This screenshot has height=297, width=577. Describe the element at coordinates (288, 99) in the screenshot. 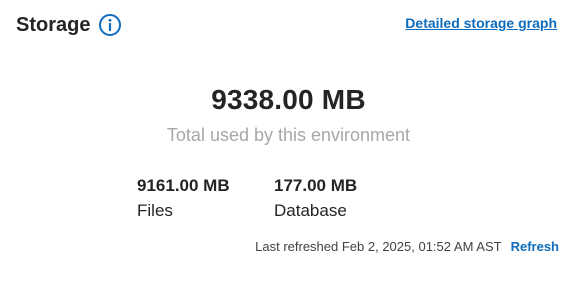

I see `total-storage-value: 9338.00 MB` at that location.